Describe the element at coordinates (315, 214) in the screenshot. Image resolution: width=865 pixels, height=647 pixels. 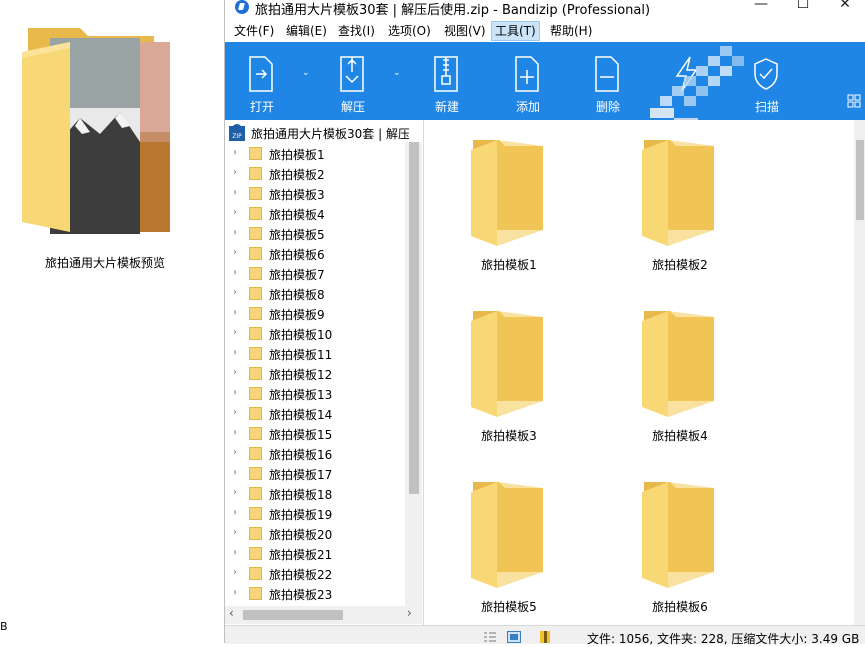
I see `tree-item: › 旅拍模板4` at that location.